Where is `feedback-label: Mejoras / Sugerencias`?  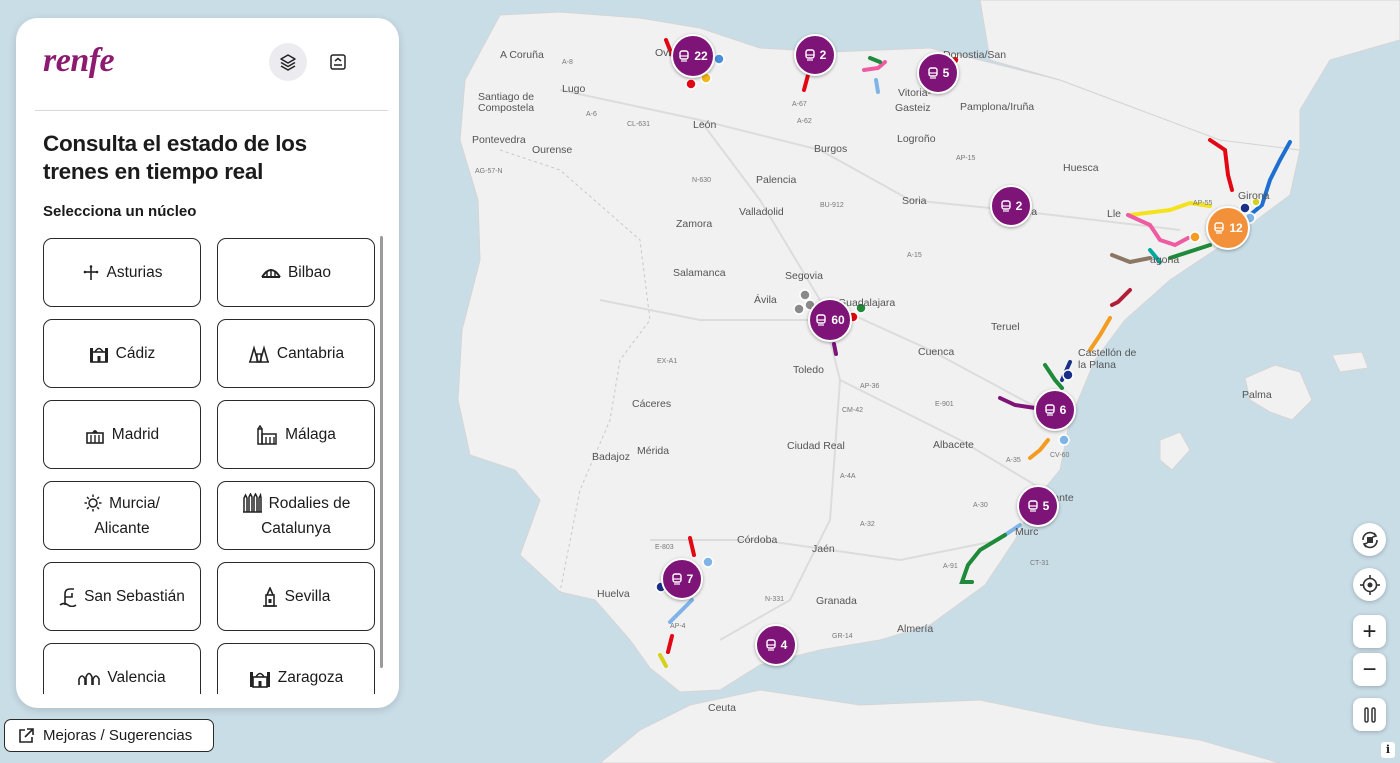
feedback-label: Mejoras / Sugerencias is located at coordinates (118, 735).